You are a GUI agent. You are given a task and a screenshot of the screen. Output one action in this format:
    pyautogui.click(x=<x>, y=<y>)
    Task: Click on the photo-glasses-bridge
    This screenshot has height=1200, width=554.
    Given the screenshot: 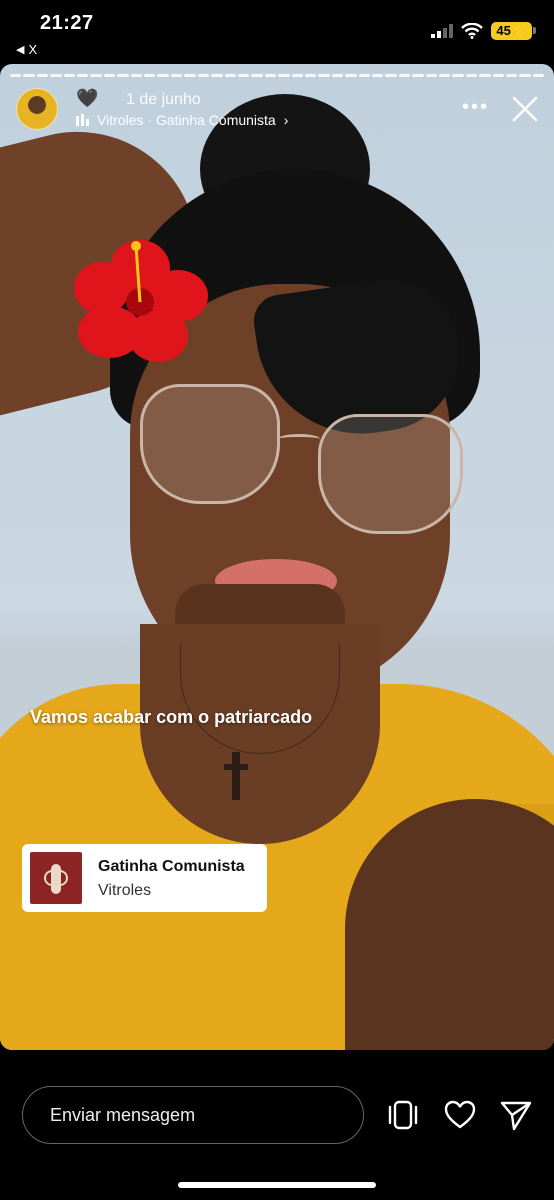 What is the action you would take?
    pyautogui.click(x=299, y=439)
    